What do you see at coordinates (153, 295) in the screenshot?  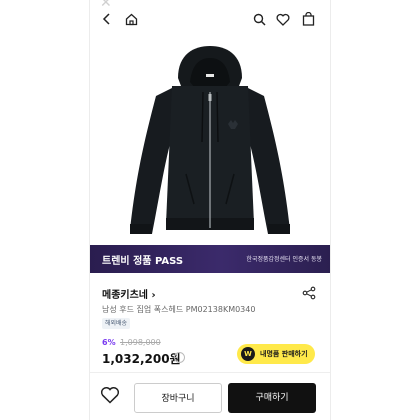 I see `chevron-right-icon: ›` at bounding box center [153, 295].